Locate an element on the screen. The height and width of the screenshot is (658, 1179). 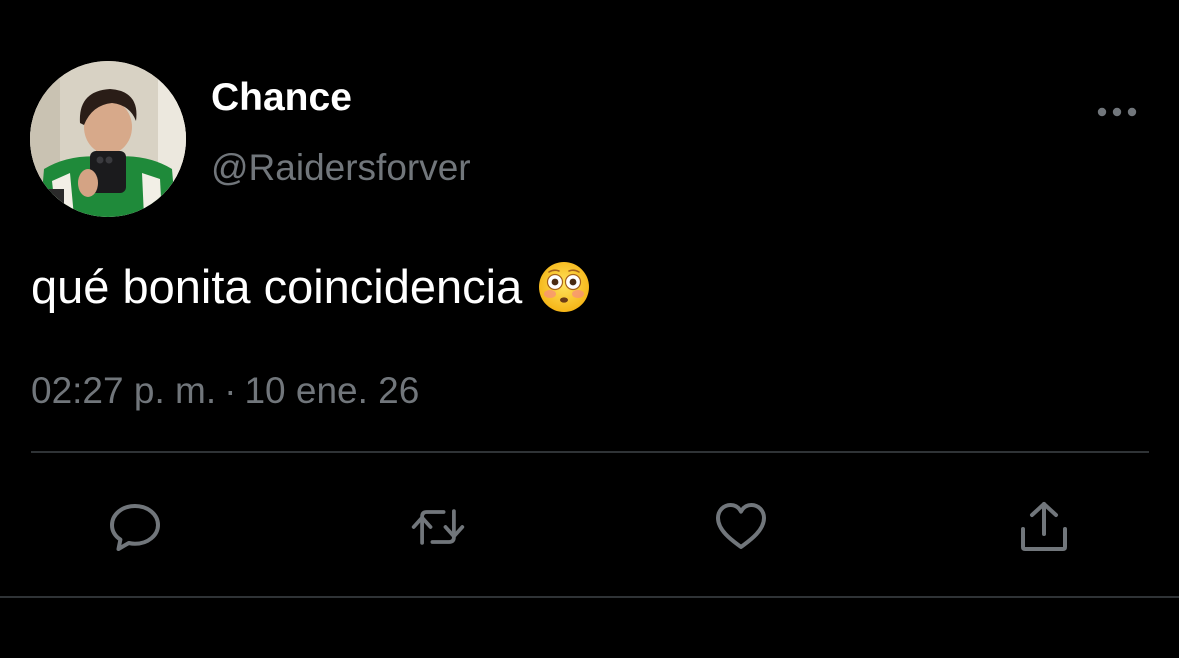
like-button is located at coordinates (741, 527).